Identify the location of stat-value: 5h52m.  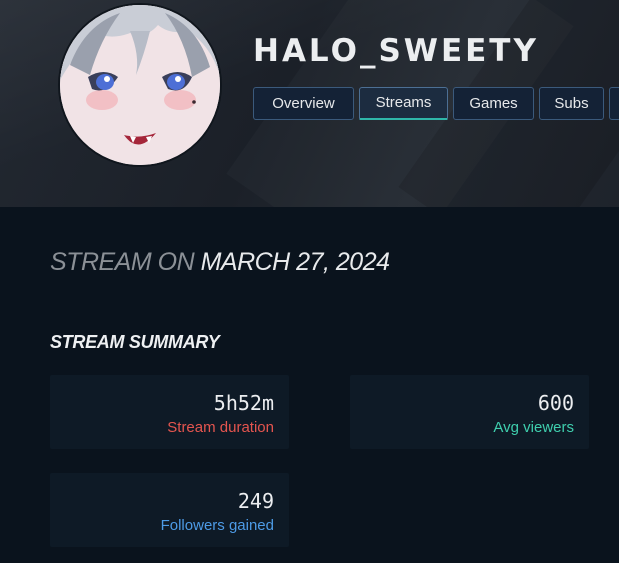
(243, 403).